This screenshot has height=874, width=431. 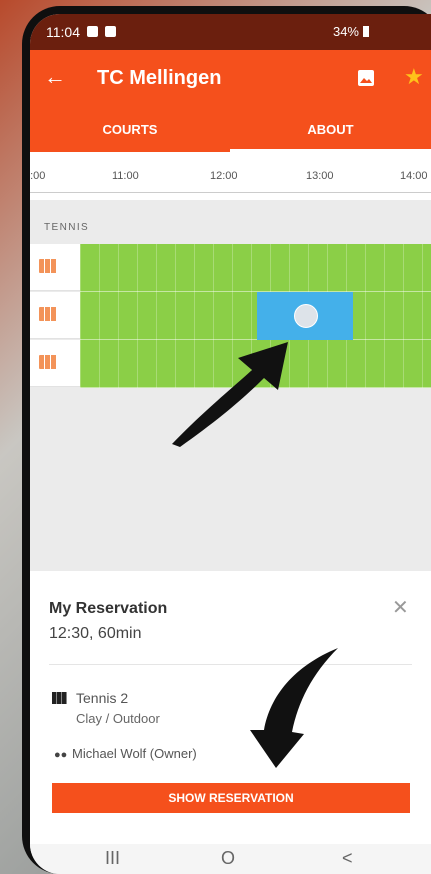 I want to click on close-icon: ✕, so click(x=400, y=607).